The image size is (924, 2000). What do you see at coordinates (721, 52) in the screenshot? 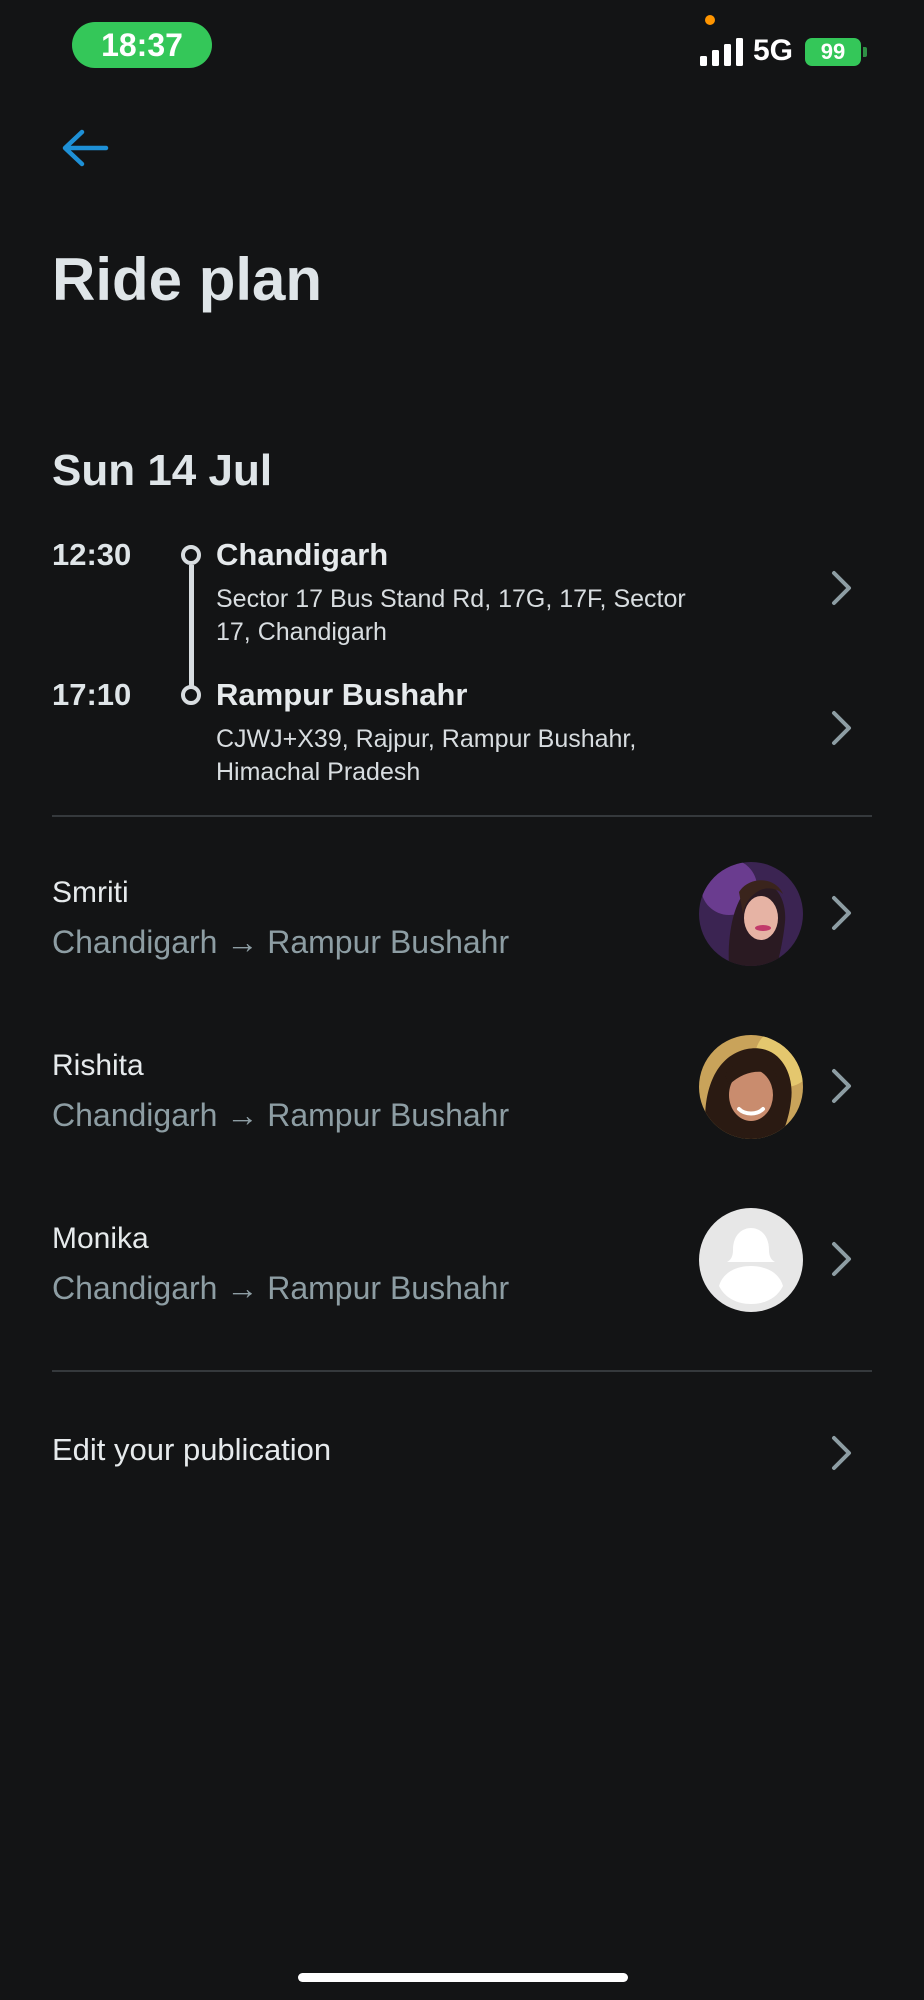
I see `cellular-signal-icon` at bounding box center [721, 52].